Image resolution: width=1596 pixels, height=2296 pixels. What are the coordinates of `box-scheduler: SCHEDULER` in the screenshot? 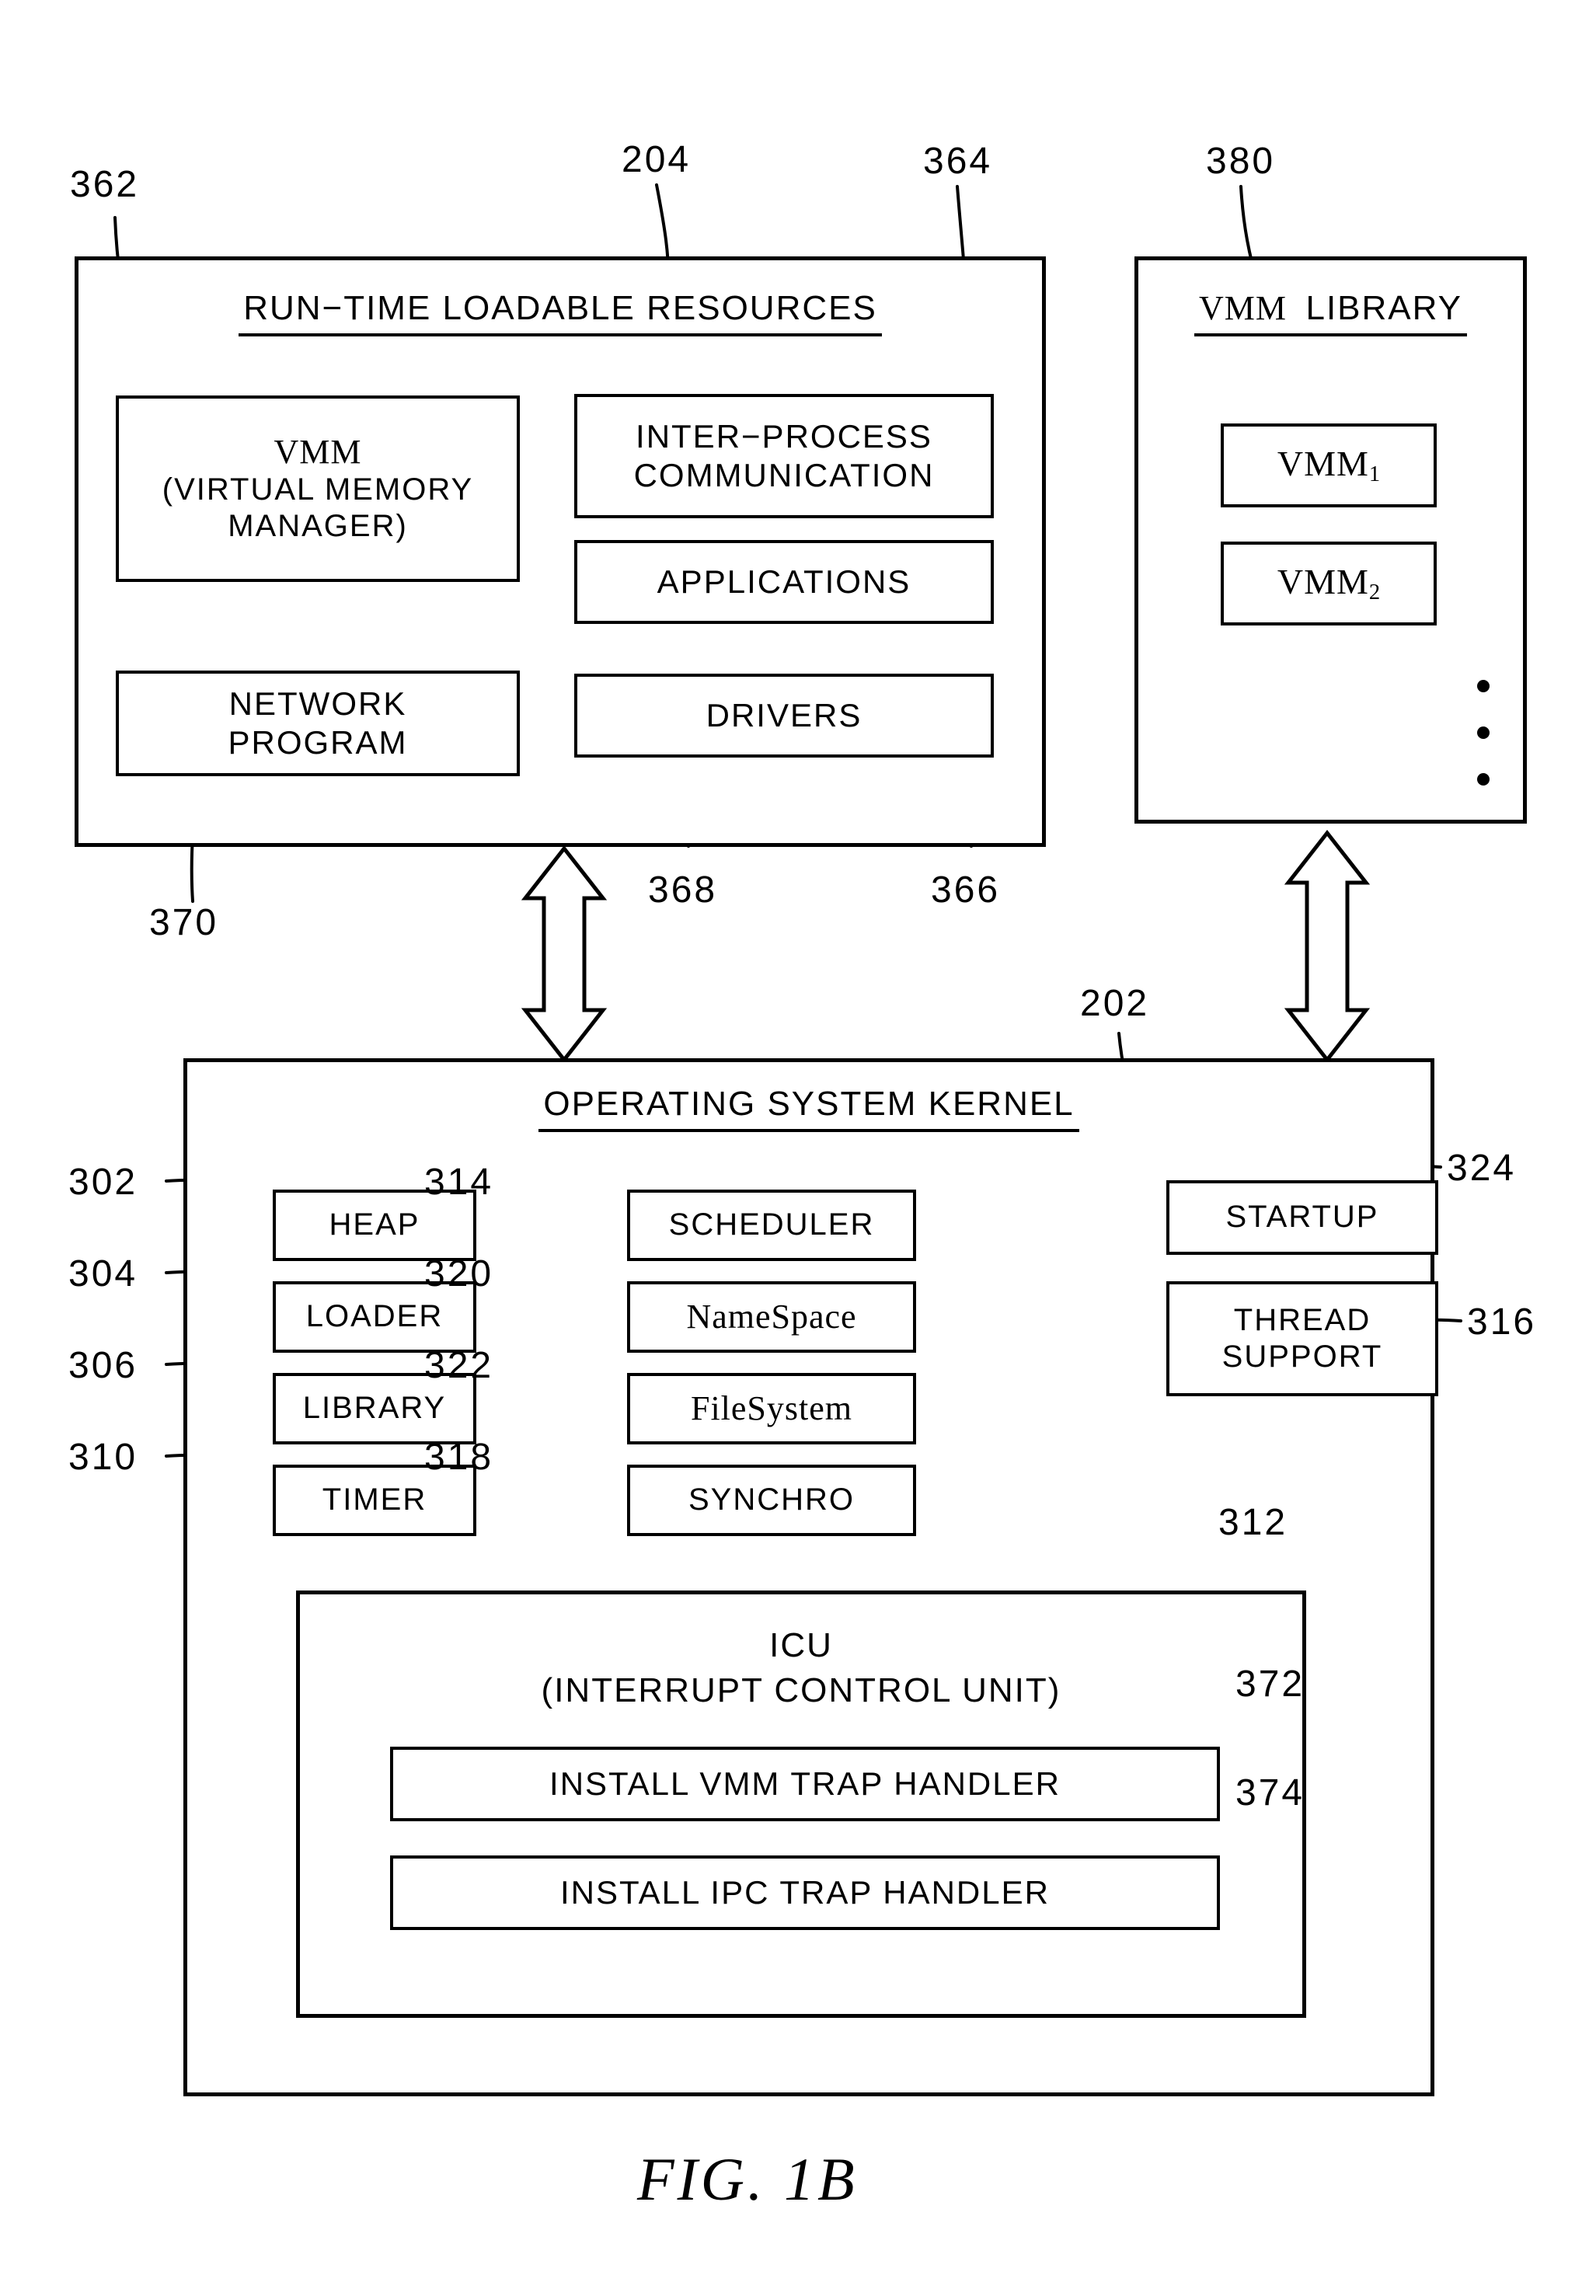 It's located at (771, 1225).